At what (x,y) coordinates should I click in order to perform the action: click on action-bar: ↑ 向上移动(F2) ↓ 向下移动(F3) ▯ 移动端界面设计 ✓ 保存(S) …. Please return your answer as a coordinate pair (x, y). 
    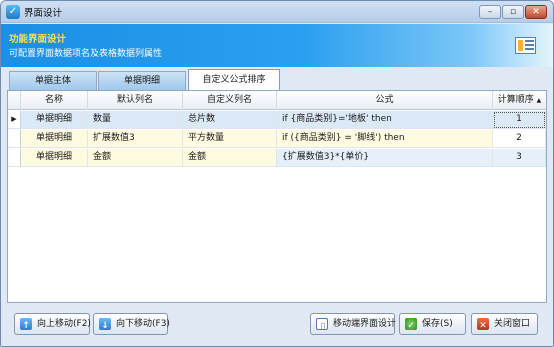
    Looking at the image, I should click on (277, 325).